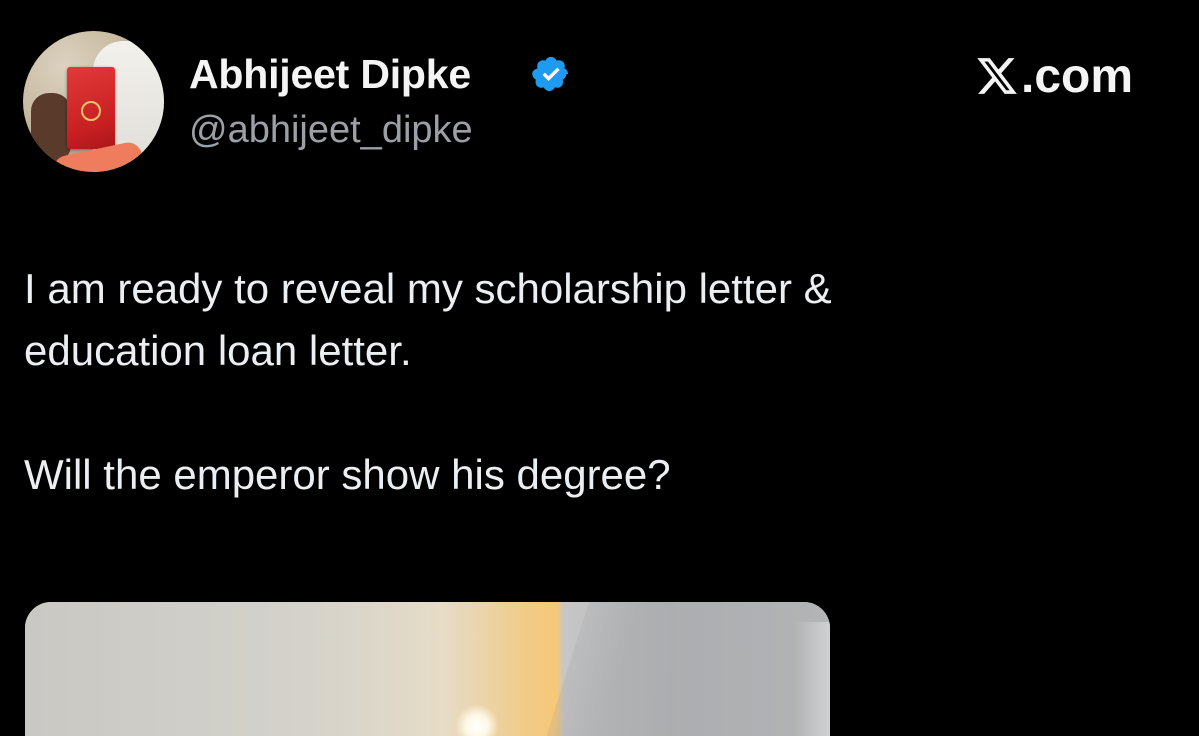  I want to click on x-logo-icon, so click(997, 76).